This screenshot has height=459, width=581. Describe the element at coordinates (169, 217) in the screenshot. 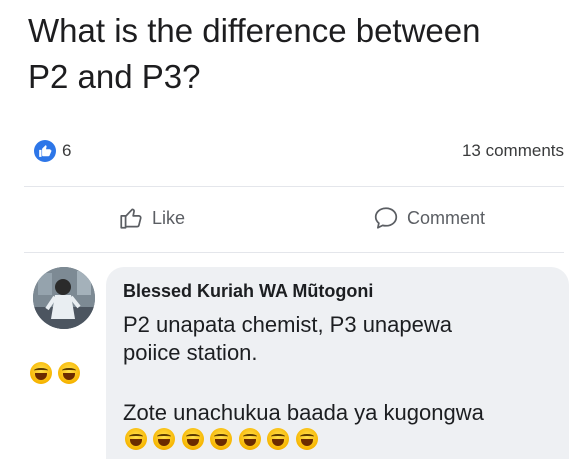

I see `like-label: Like` at that location.